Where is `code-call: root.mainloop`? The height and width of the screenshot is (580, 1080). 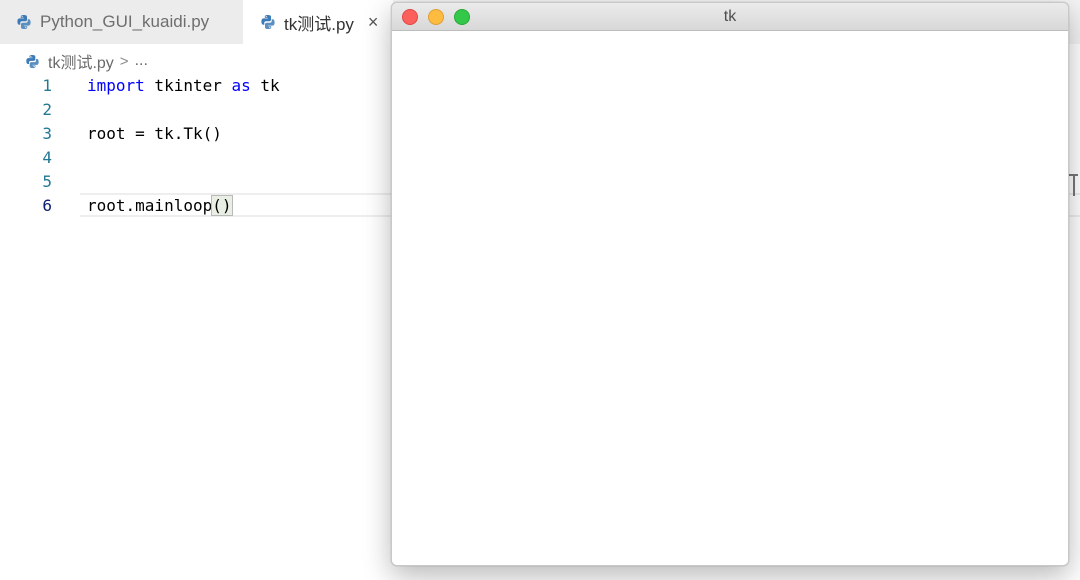
code-call: root.mainloop is located at coordinates (150, 205).